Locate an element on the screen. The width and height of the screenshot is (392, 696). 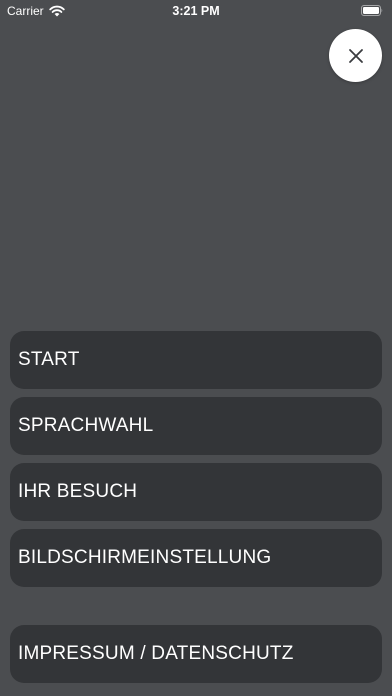
close-icon is located at coordinates (355, 55).